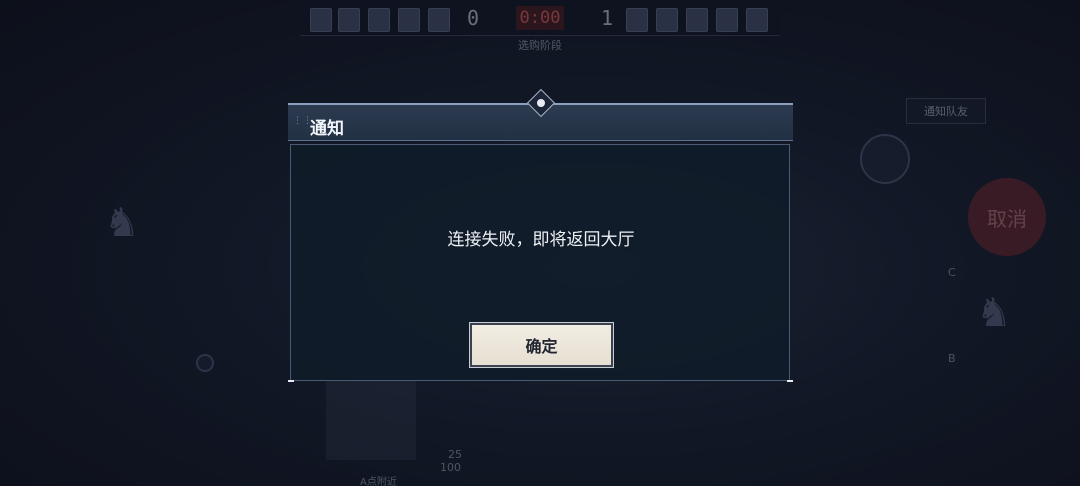 This screenshot has width=1080, height=486. What do you see at coordinates (541, 345) in the screenshot?
I see `confirm-button: 确定` at bounding box center [541, 345].